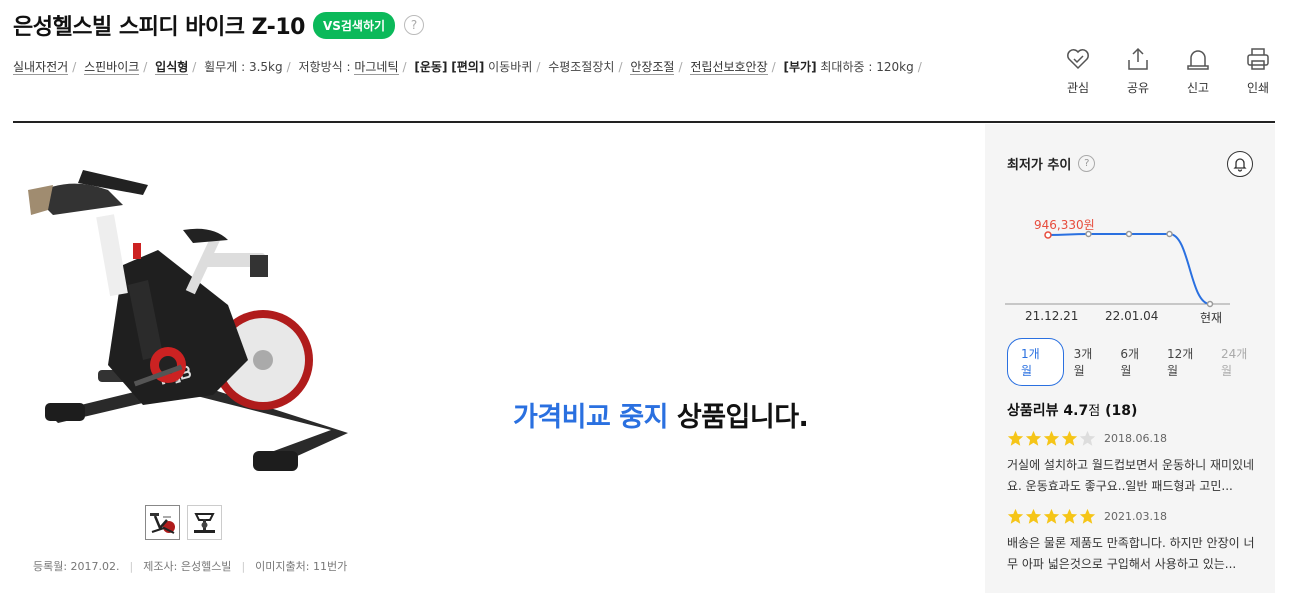  Describe the element at coordinates (1121, 411) in the screenshot. I see `review-count: (18)` at that location.